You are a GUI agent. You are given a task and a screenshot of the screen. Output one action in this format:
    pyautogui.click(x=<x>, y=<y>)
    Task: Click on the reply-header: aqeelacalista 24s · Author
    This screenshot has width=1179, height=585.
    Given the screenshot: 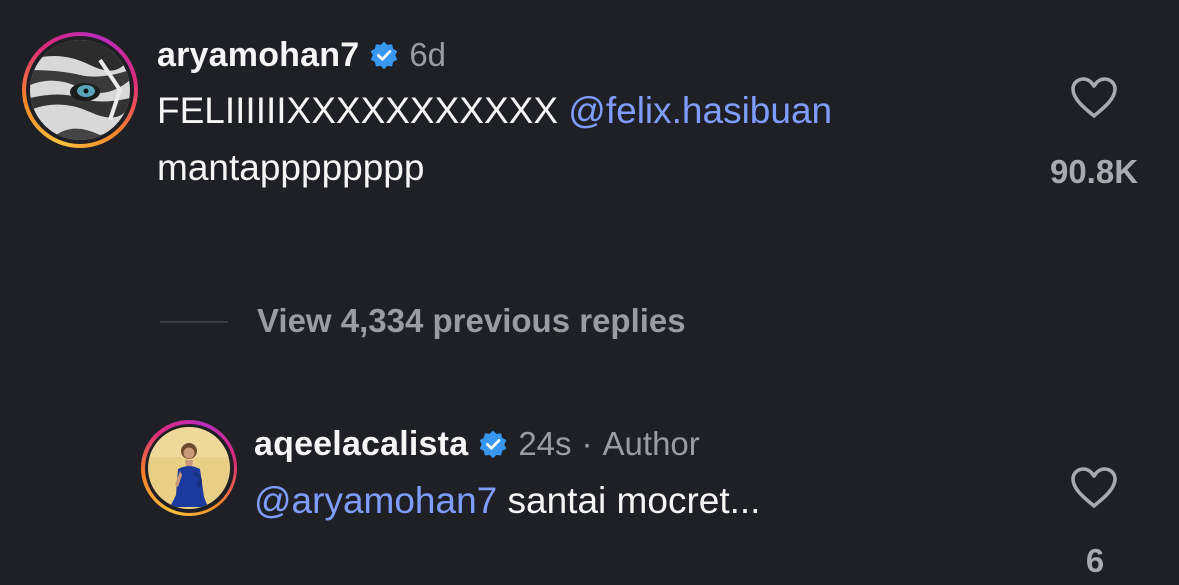 What is the action you would take?
    pyautogui.click(x=477, y=444)
    